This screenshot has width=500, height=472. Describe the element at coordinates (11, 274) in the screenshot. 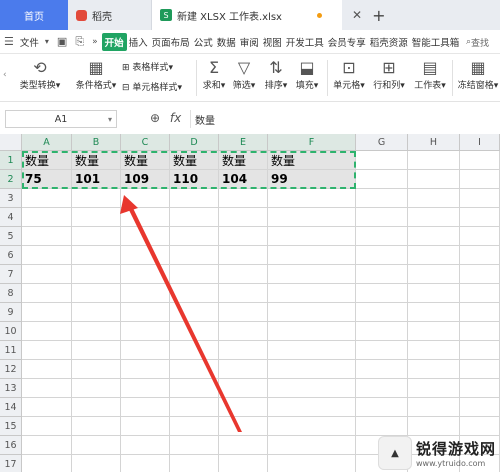

I see `row-header-7: 7` at that location.